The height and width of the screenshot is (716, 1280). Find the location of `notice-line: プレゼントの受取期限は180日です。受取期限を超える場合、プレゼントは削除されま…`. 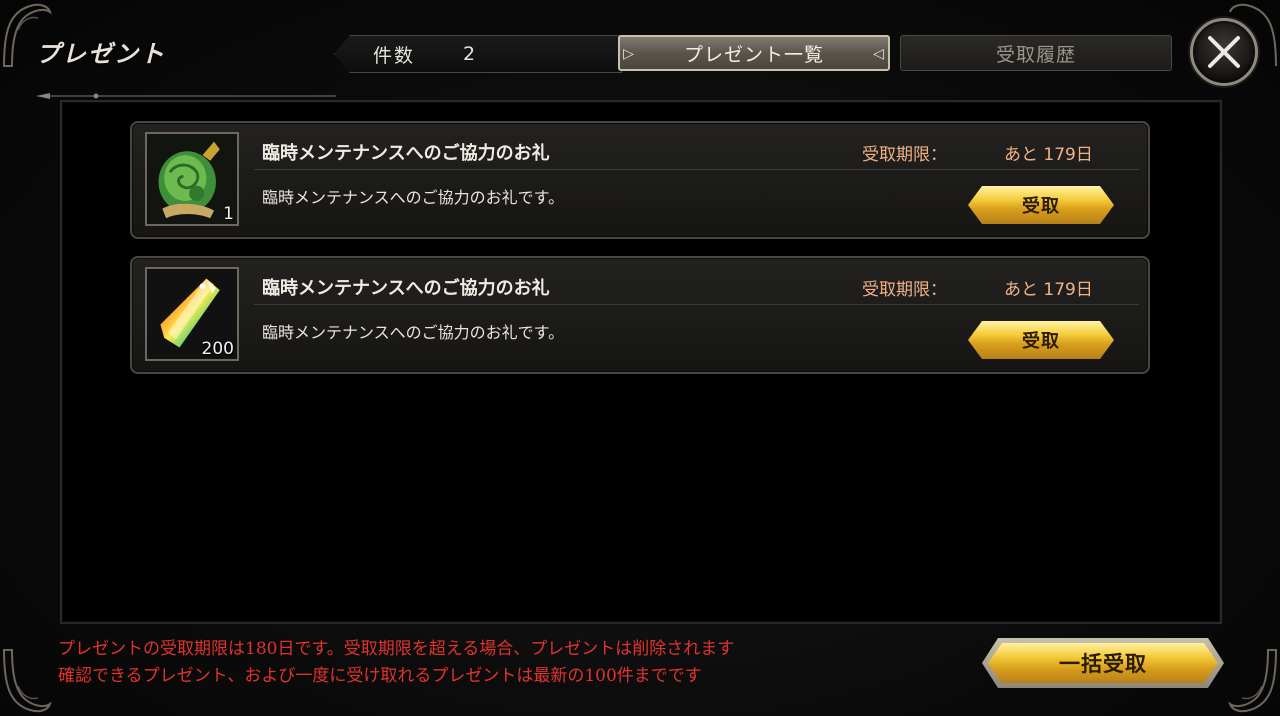

notice-line: プレゼントの受取期限は180日です。受取期限を超える場合、プレゼントは削除されま… is located at coordinates (396, 649).